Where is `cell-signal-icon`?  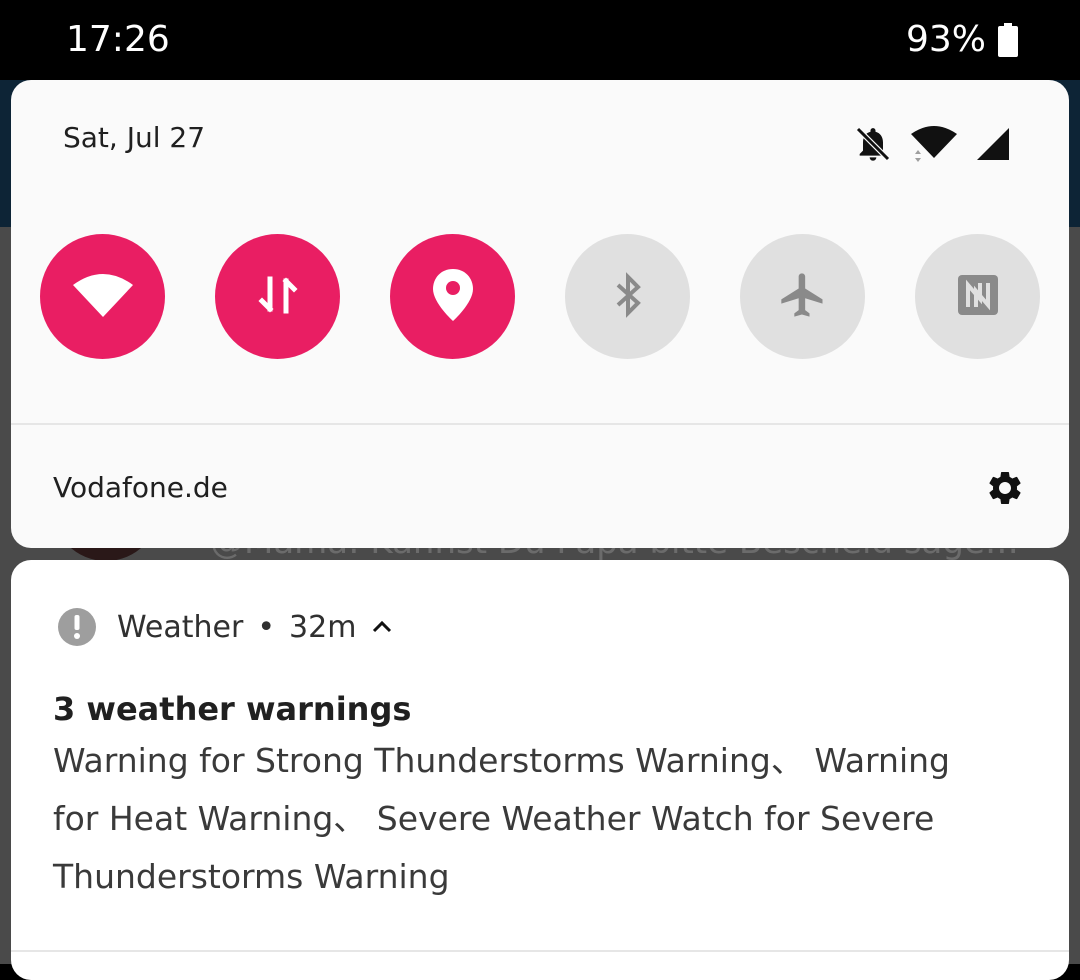 cell-signal-icon is located at coordinates (993, 146).